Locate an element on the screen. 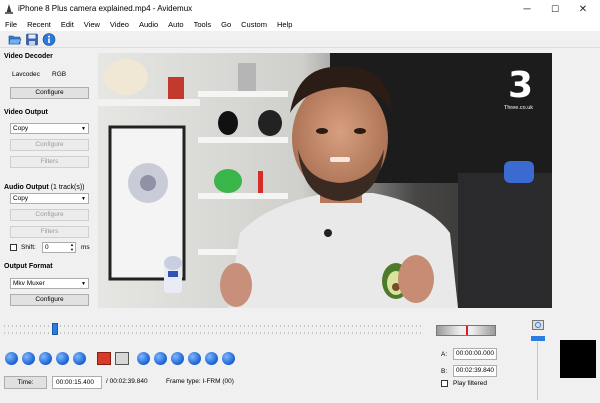 This screenshot has height=403, width=600. menu-help: Help is located at coordinates (284, 24).